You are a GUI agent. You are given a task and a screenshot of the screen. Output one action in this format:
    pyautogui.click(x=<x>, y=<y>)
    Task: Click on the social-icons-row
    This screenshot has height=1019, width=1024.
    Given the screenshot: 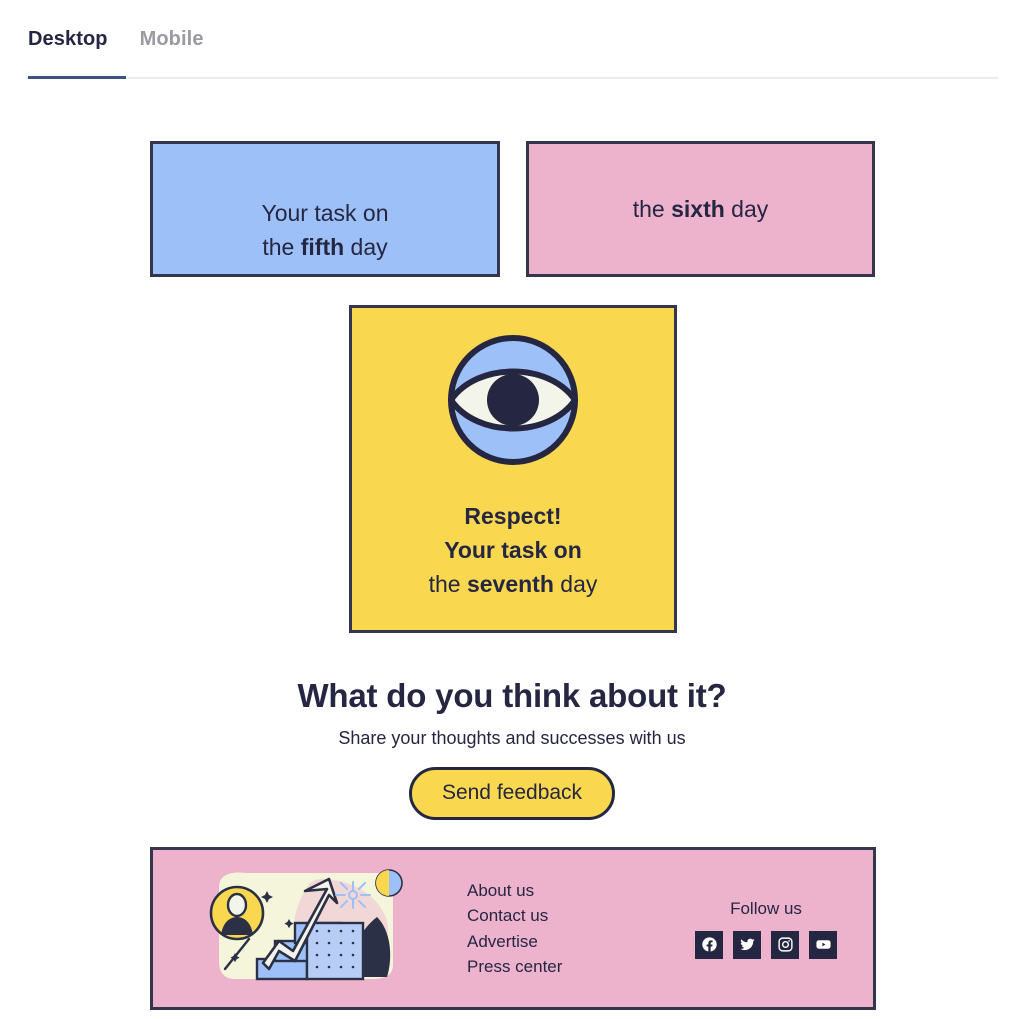 What is the action you would take?
    pyautogui.click(x=766, y=944)
    